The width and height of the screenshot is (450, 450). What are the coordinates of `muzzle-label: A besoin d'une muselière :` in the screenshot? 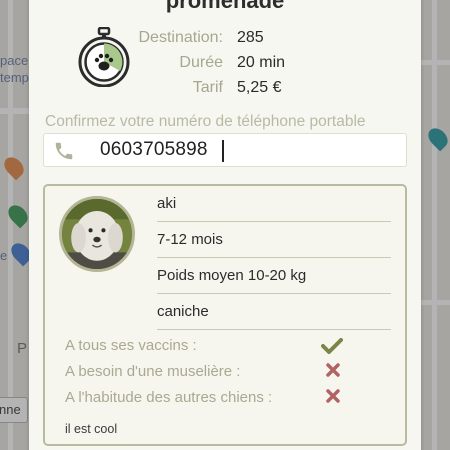 It's located at (153, 371).